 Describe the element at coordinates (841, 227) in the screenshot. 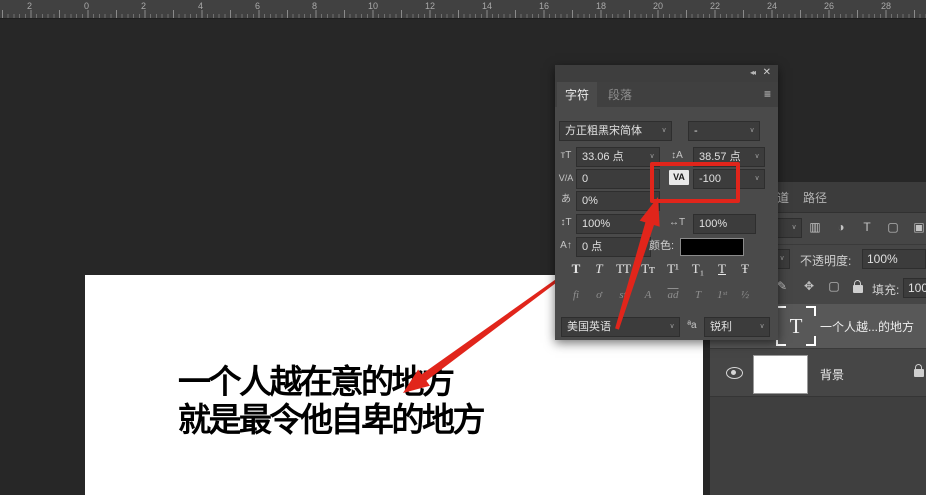

I see `filter-adjustment-layers-icon: ◑` at that location.